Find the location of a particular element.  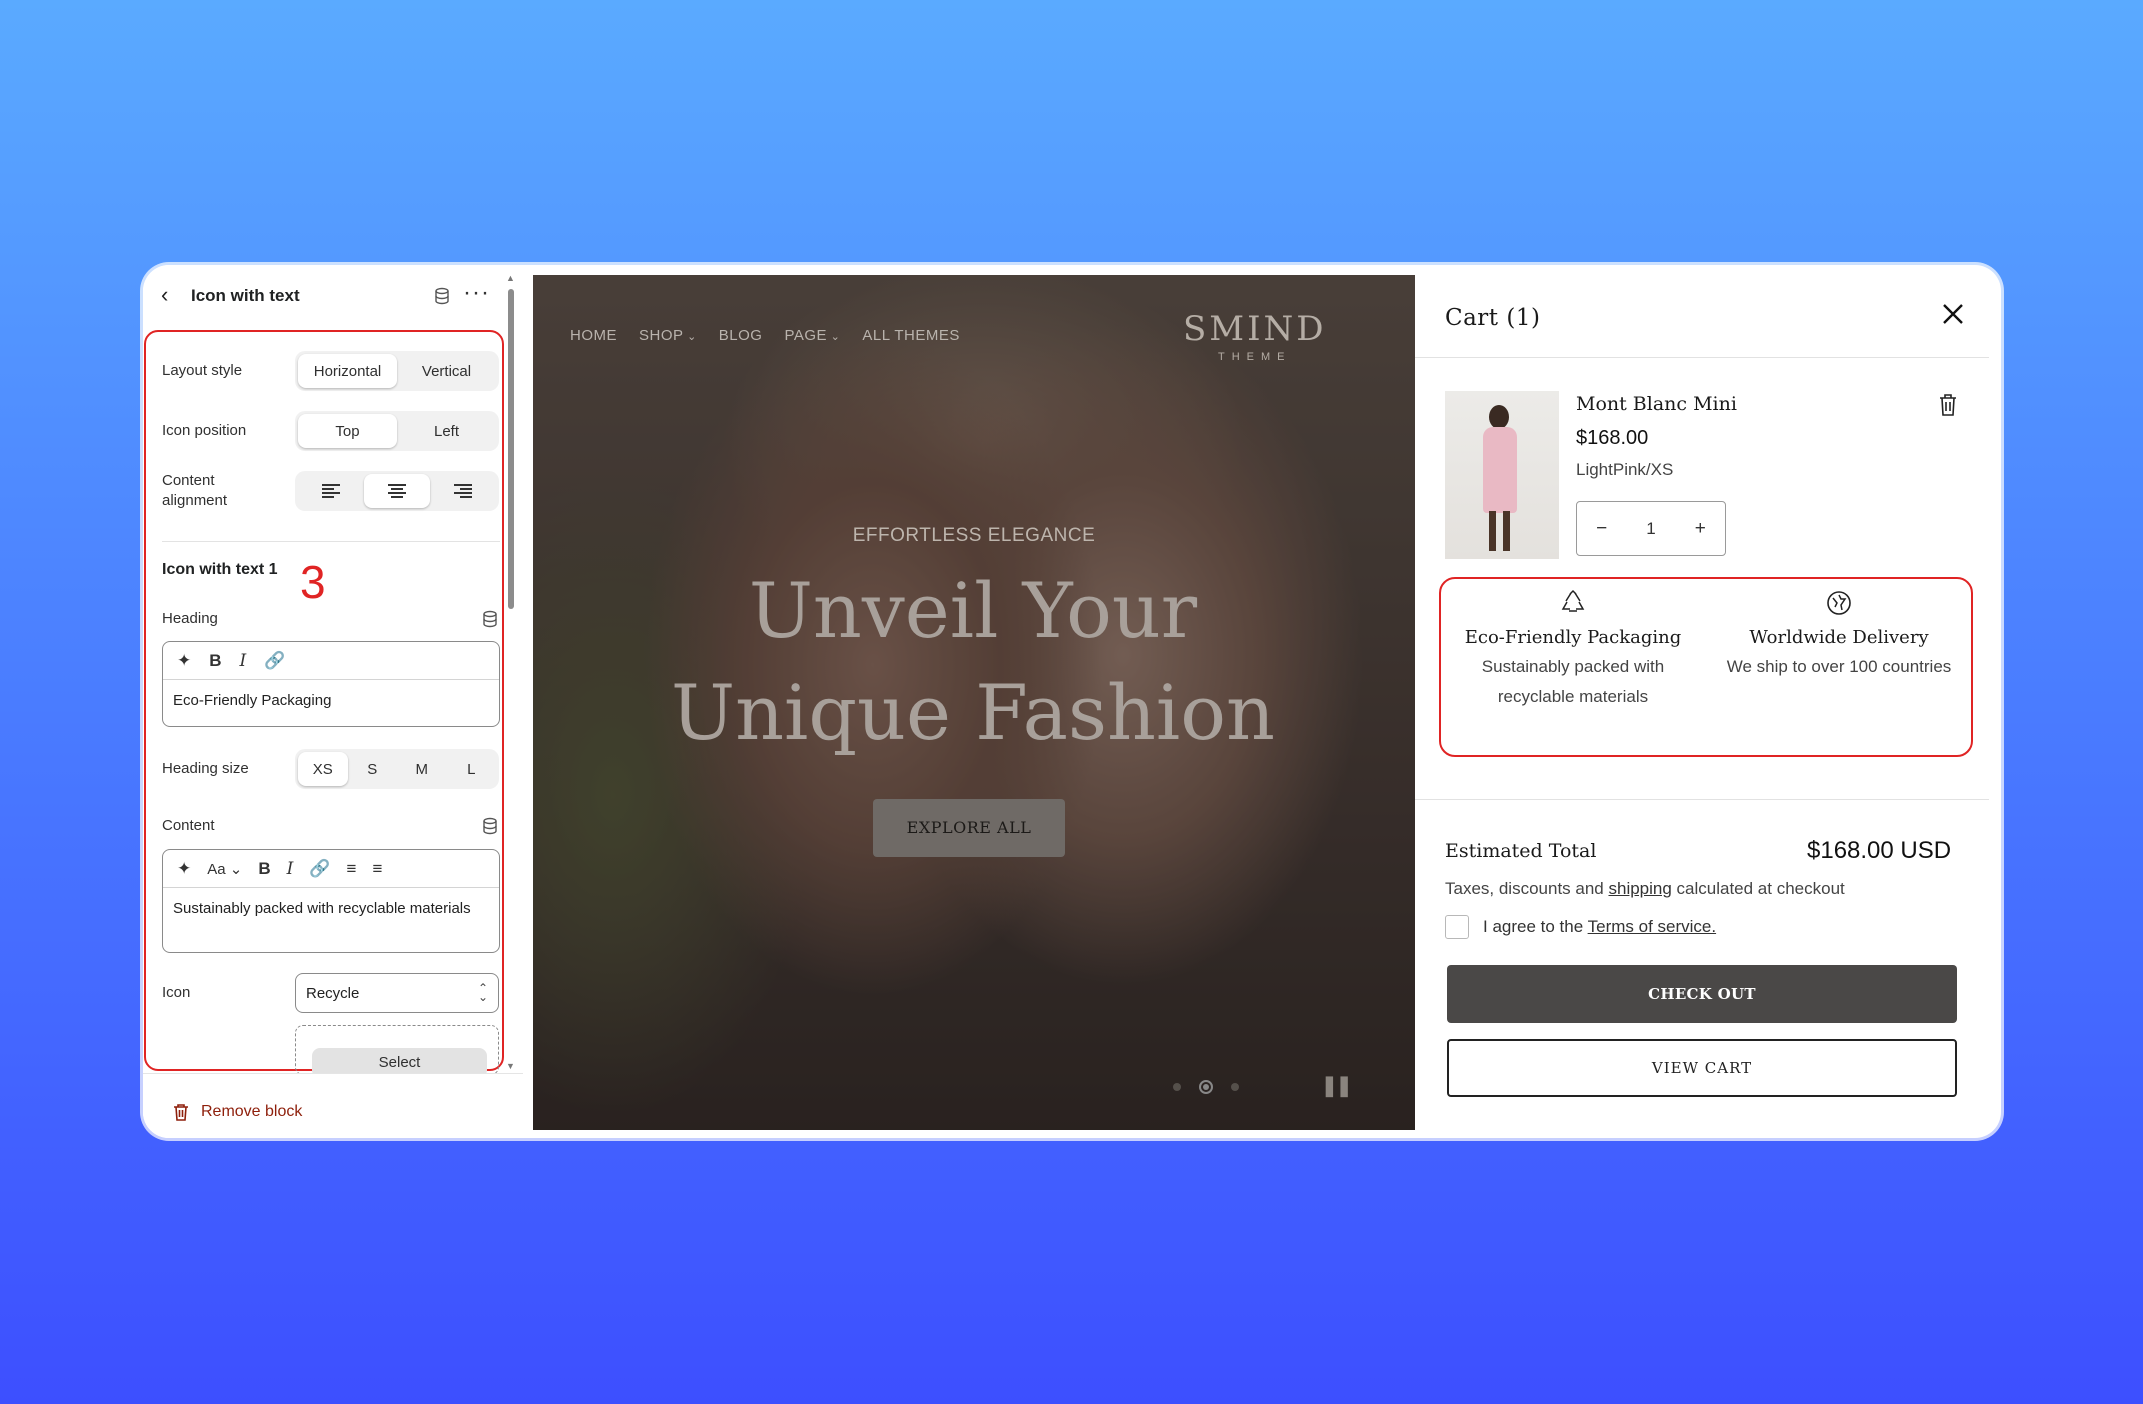

terms-checkbox is located at coordinates (1457, 927).